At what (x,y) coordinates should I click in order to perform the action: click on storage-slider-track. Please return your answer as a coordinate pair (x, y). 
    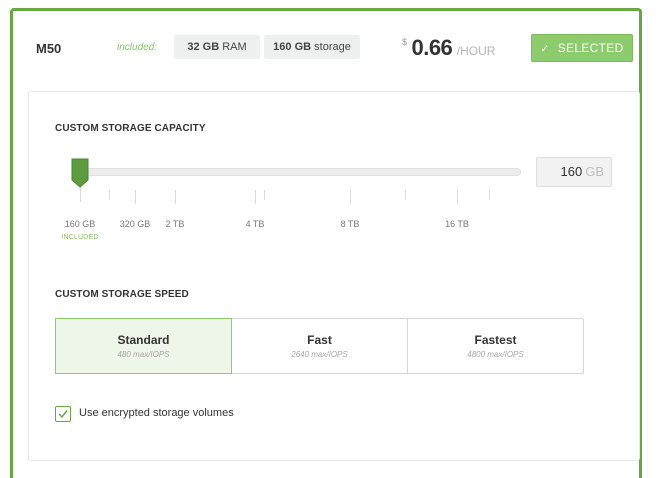
    Looking at the image, I should click on (298, 172).